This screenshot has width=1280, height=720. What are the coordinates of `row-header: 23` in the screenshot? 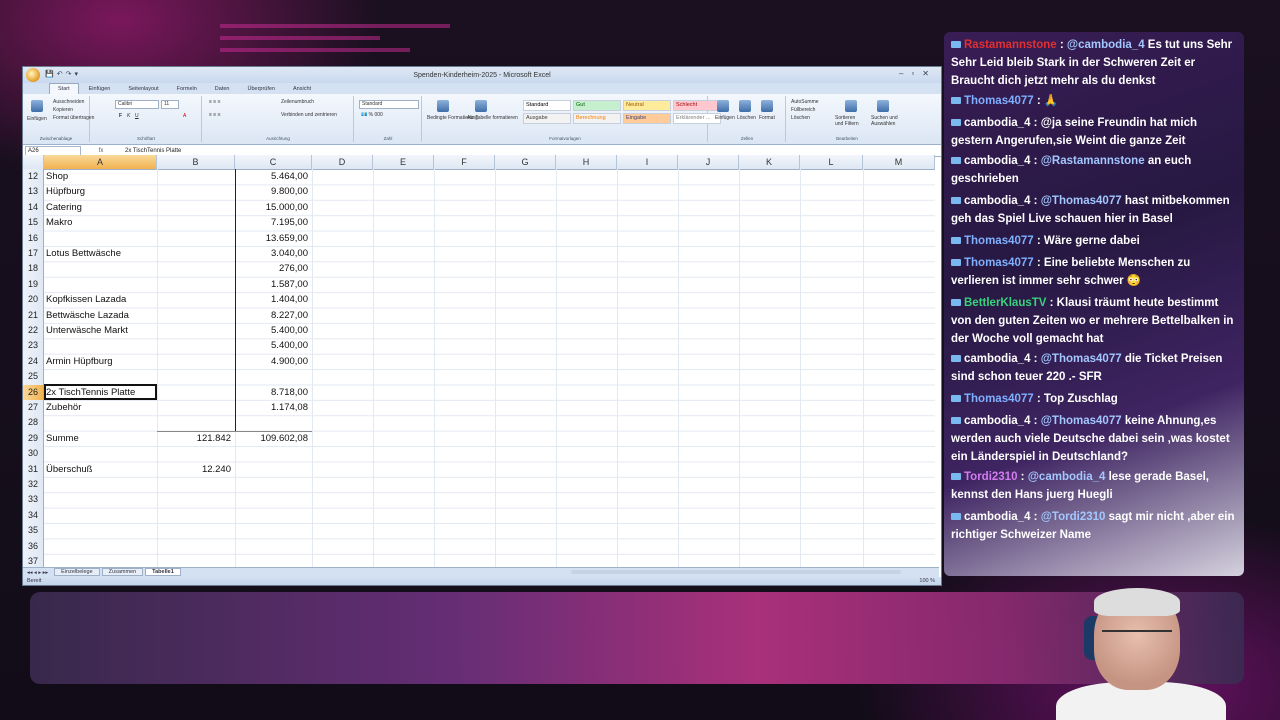 It's located at (33, 346).